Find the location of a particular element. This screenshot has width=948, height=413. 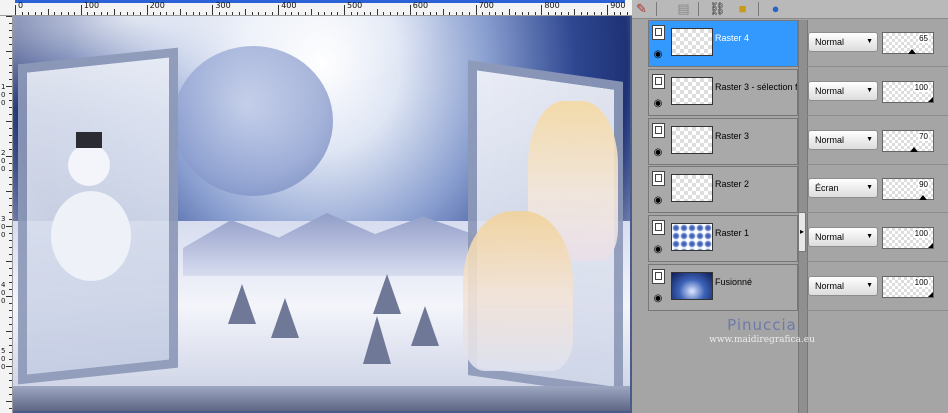

opacity-value: 70 is located at coordinates (923, 136).